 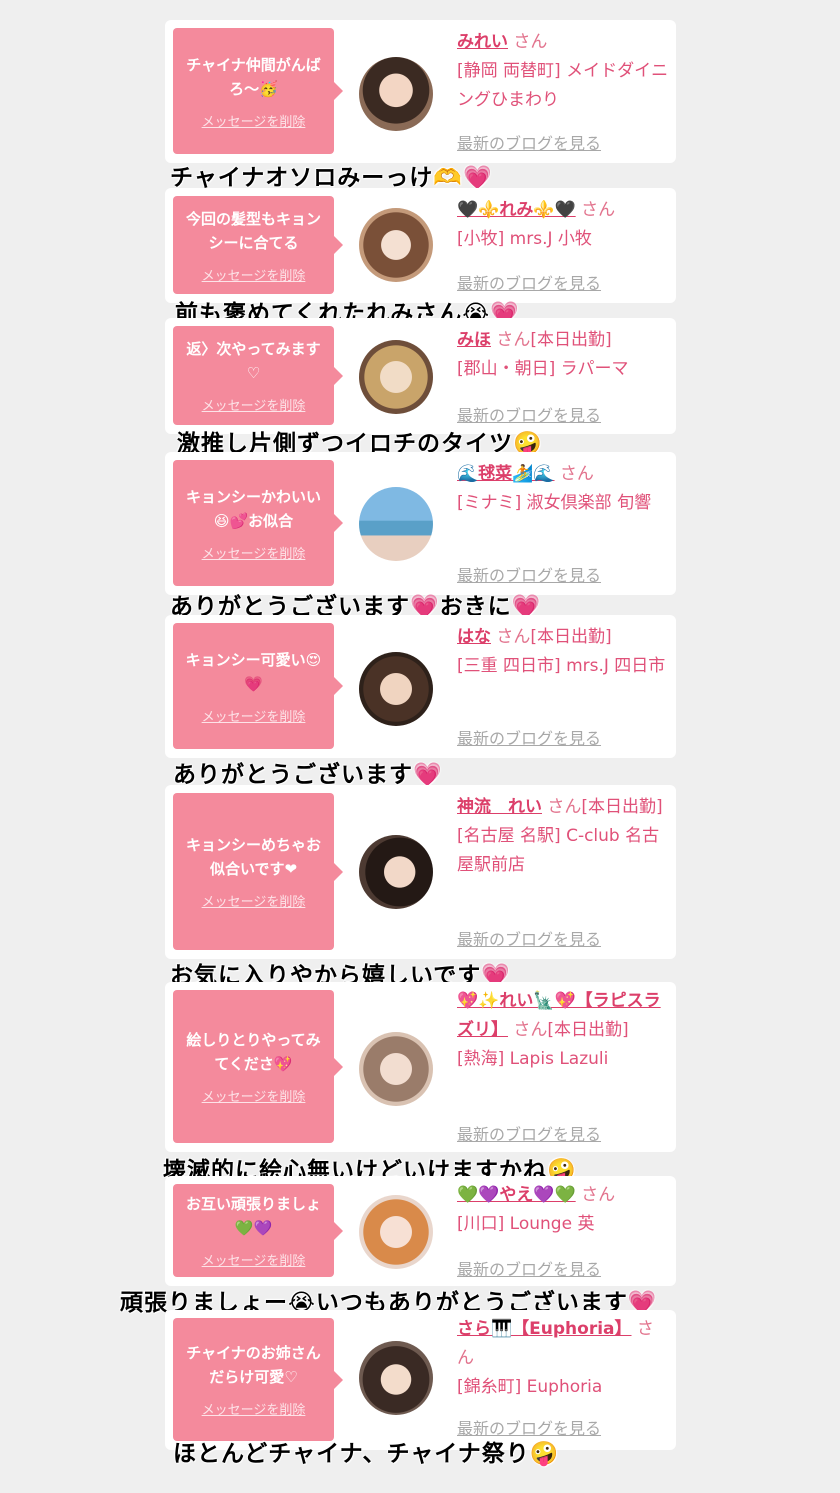 What do you see at coordinates (526, 1224) in the screenshot?
I see `shop-location: [川口] Lounge 英` at bounding box center [526, 1224].